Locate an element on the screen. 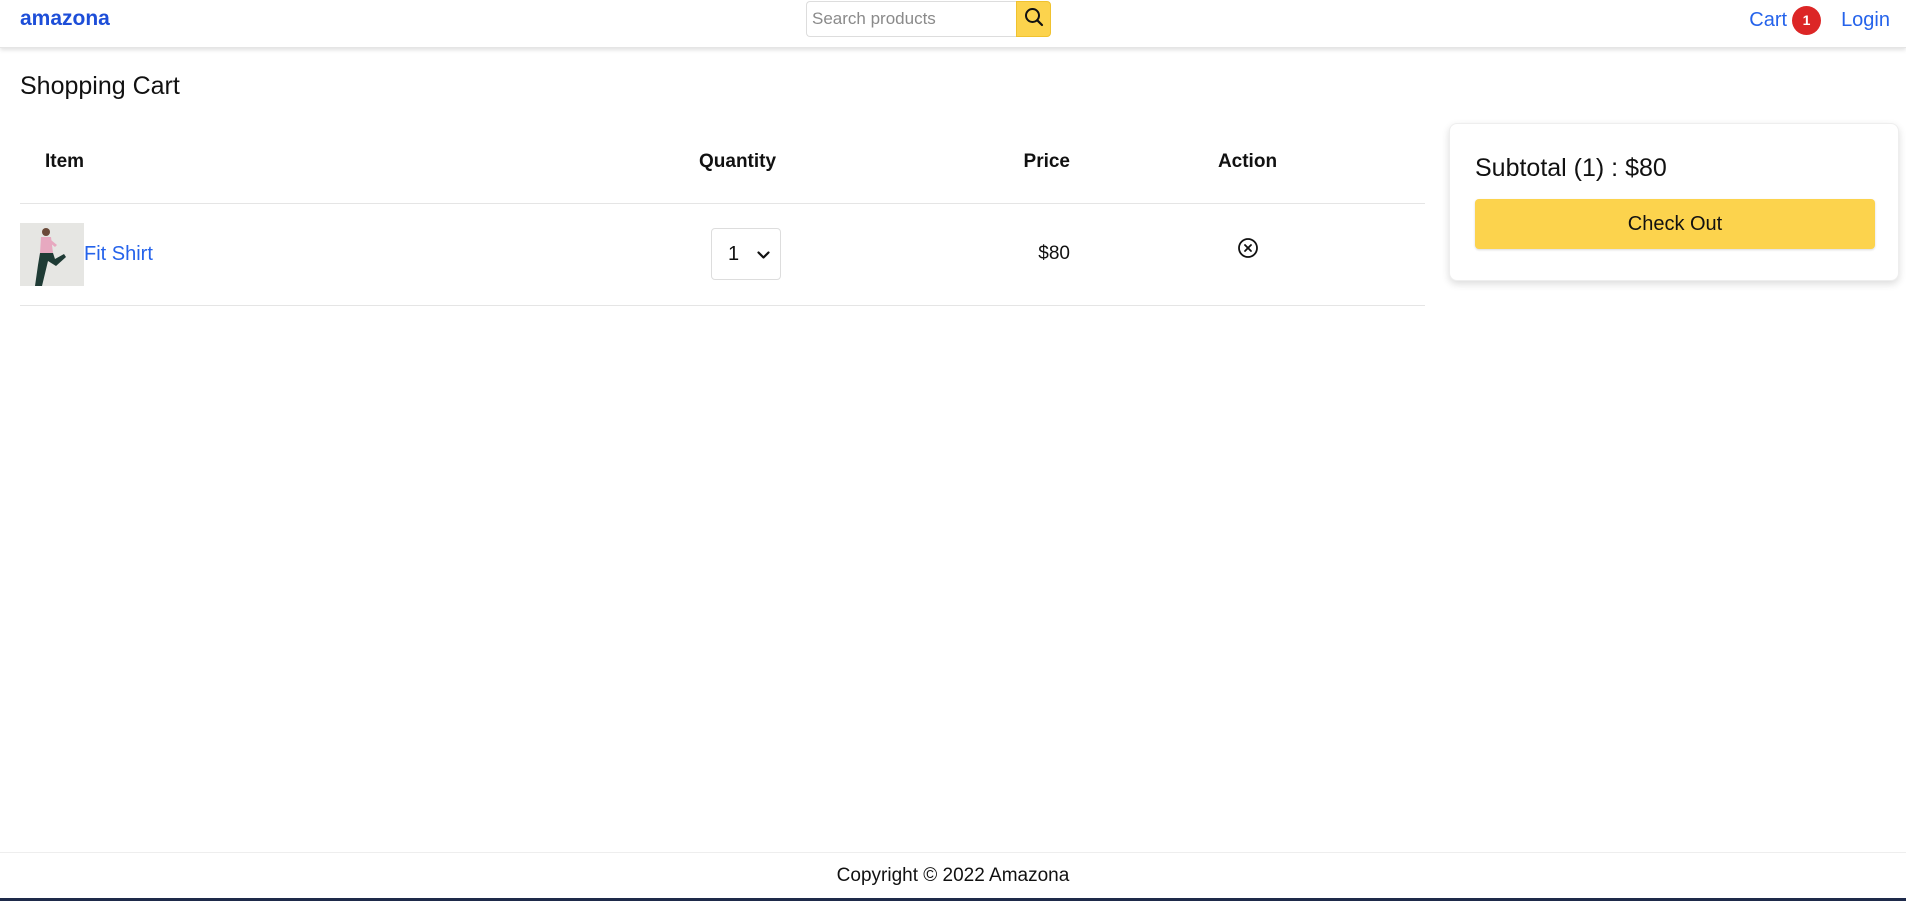 The width and height of the screenshot is (1906, 901). navbar: amazona Cart 1 Login is located at coordinates (953, 24).